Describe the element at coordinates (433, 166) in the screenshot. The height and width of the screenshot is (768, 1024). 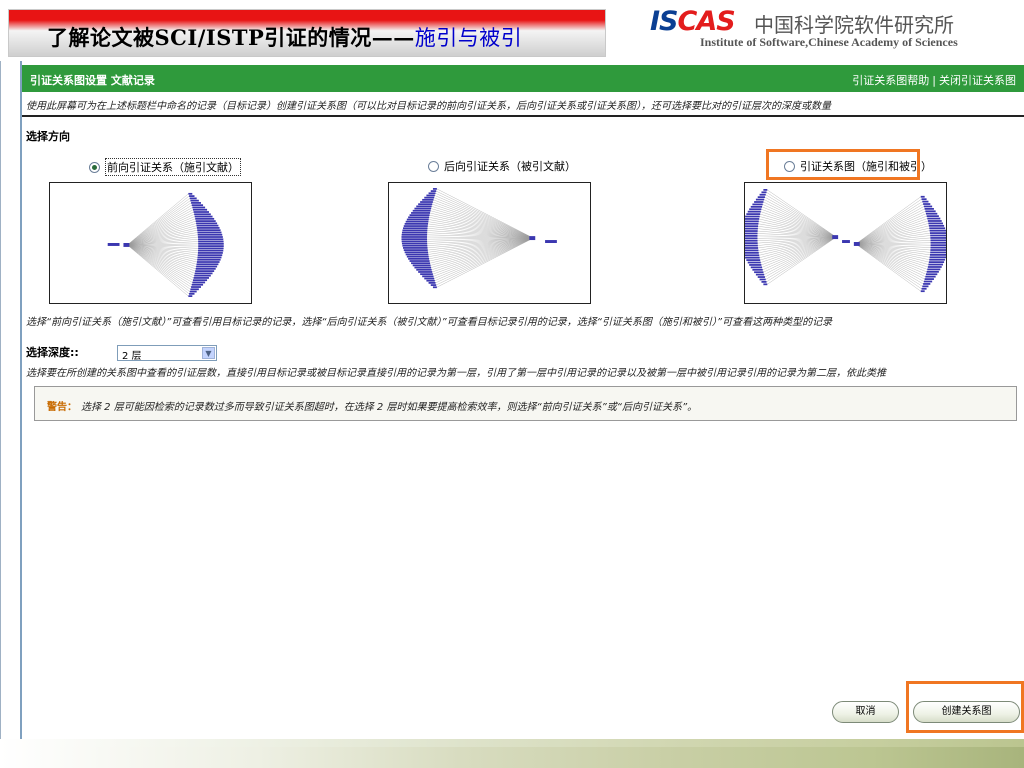
I see `radio-backward-dot` at that location.